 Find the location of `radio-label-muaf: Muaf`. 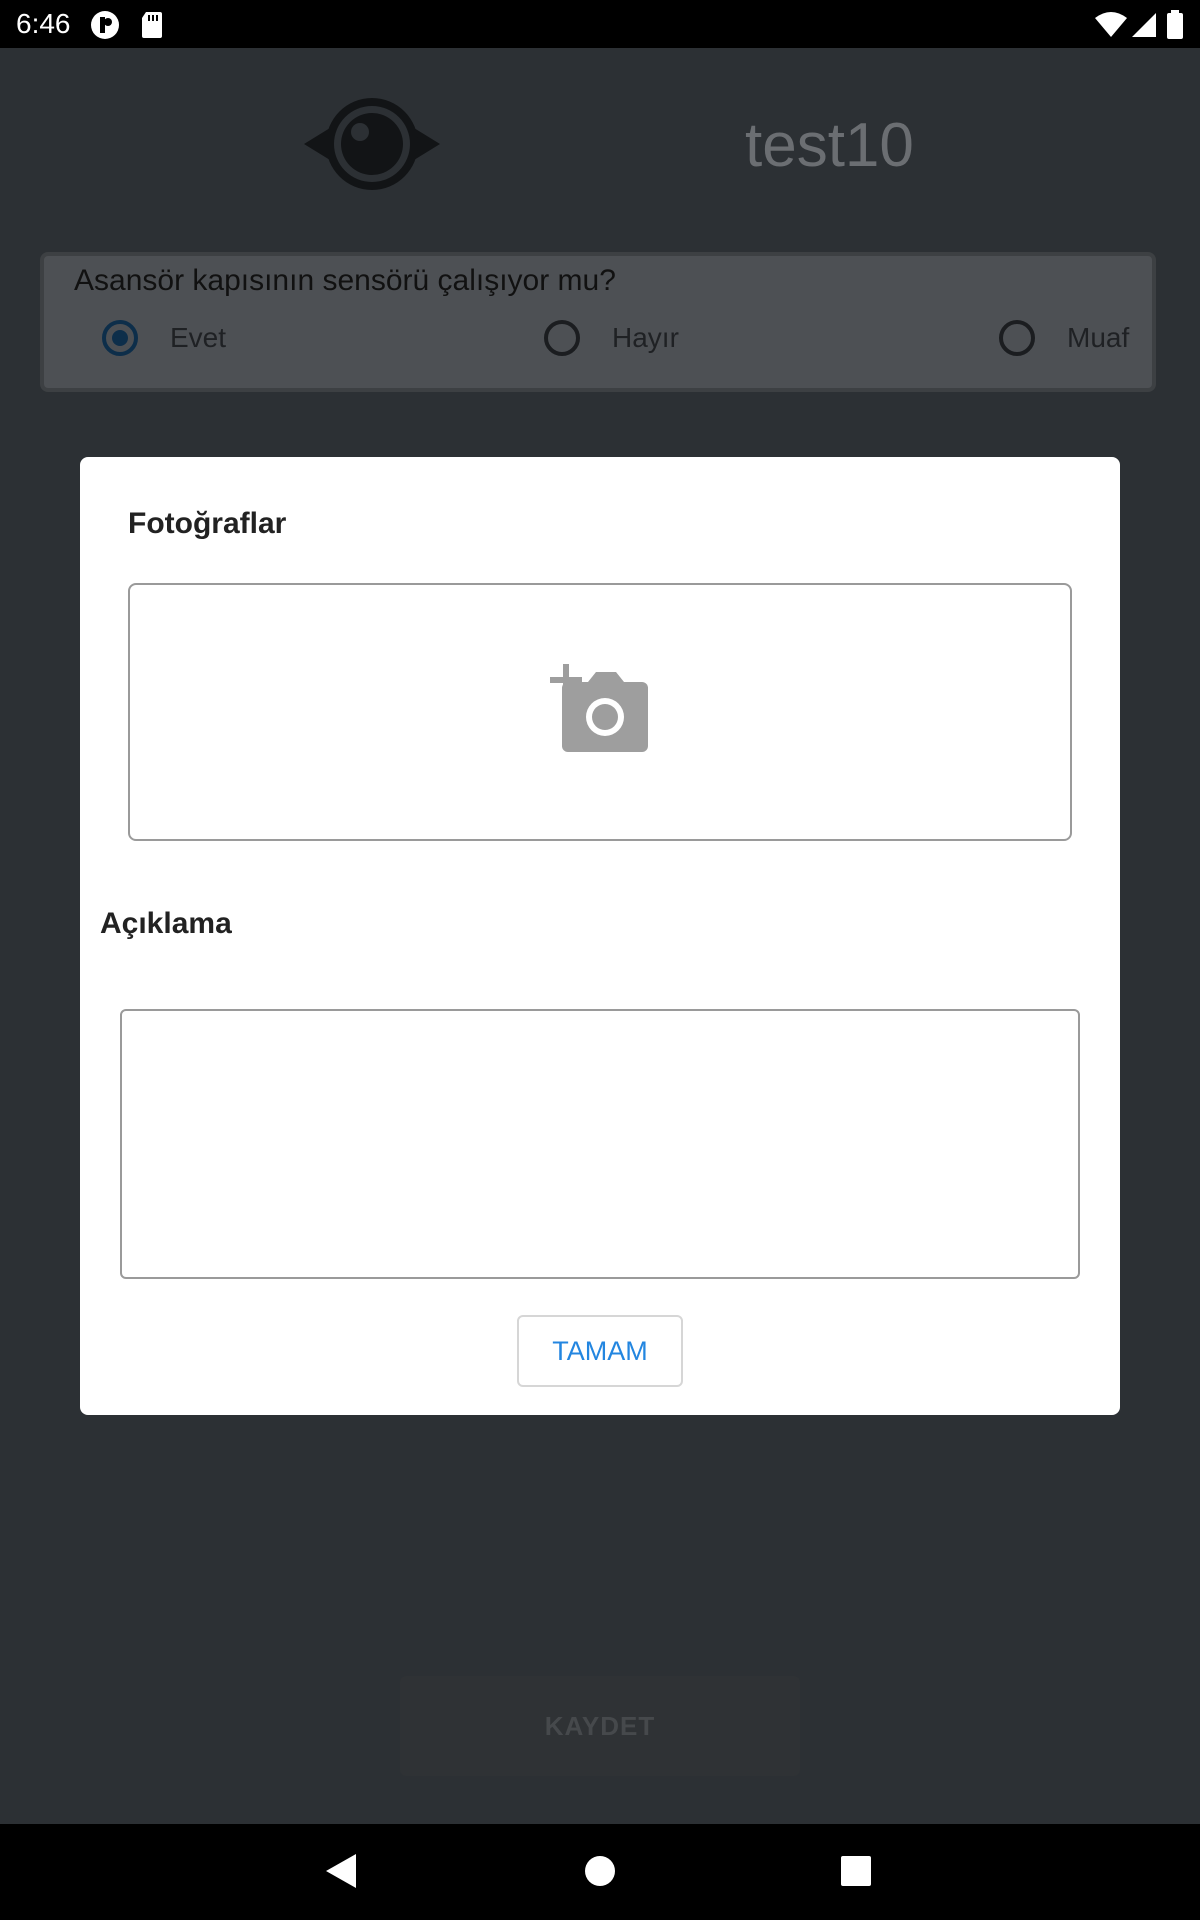

radio-label-muaf: Muaf is located at coordinates (1098, 337).